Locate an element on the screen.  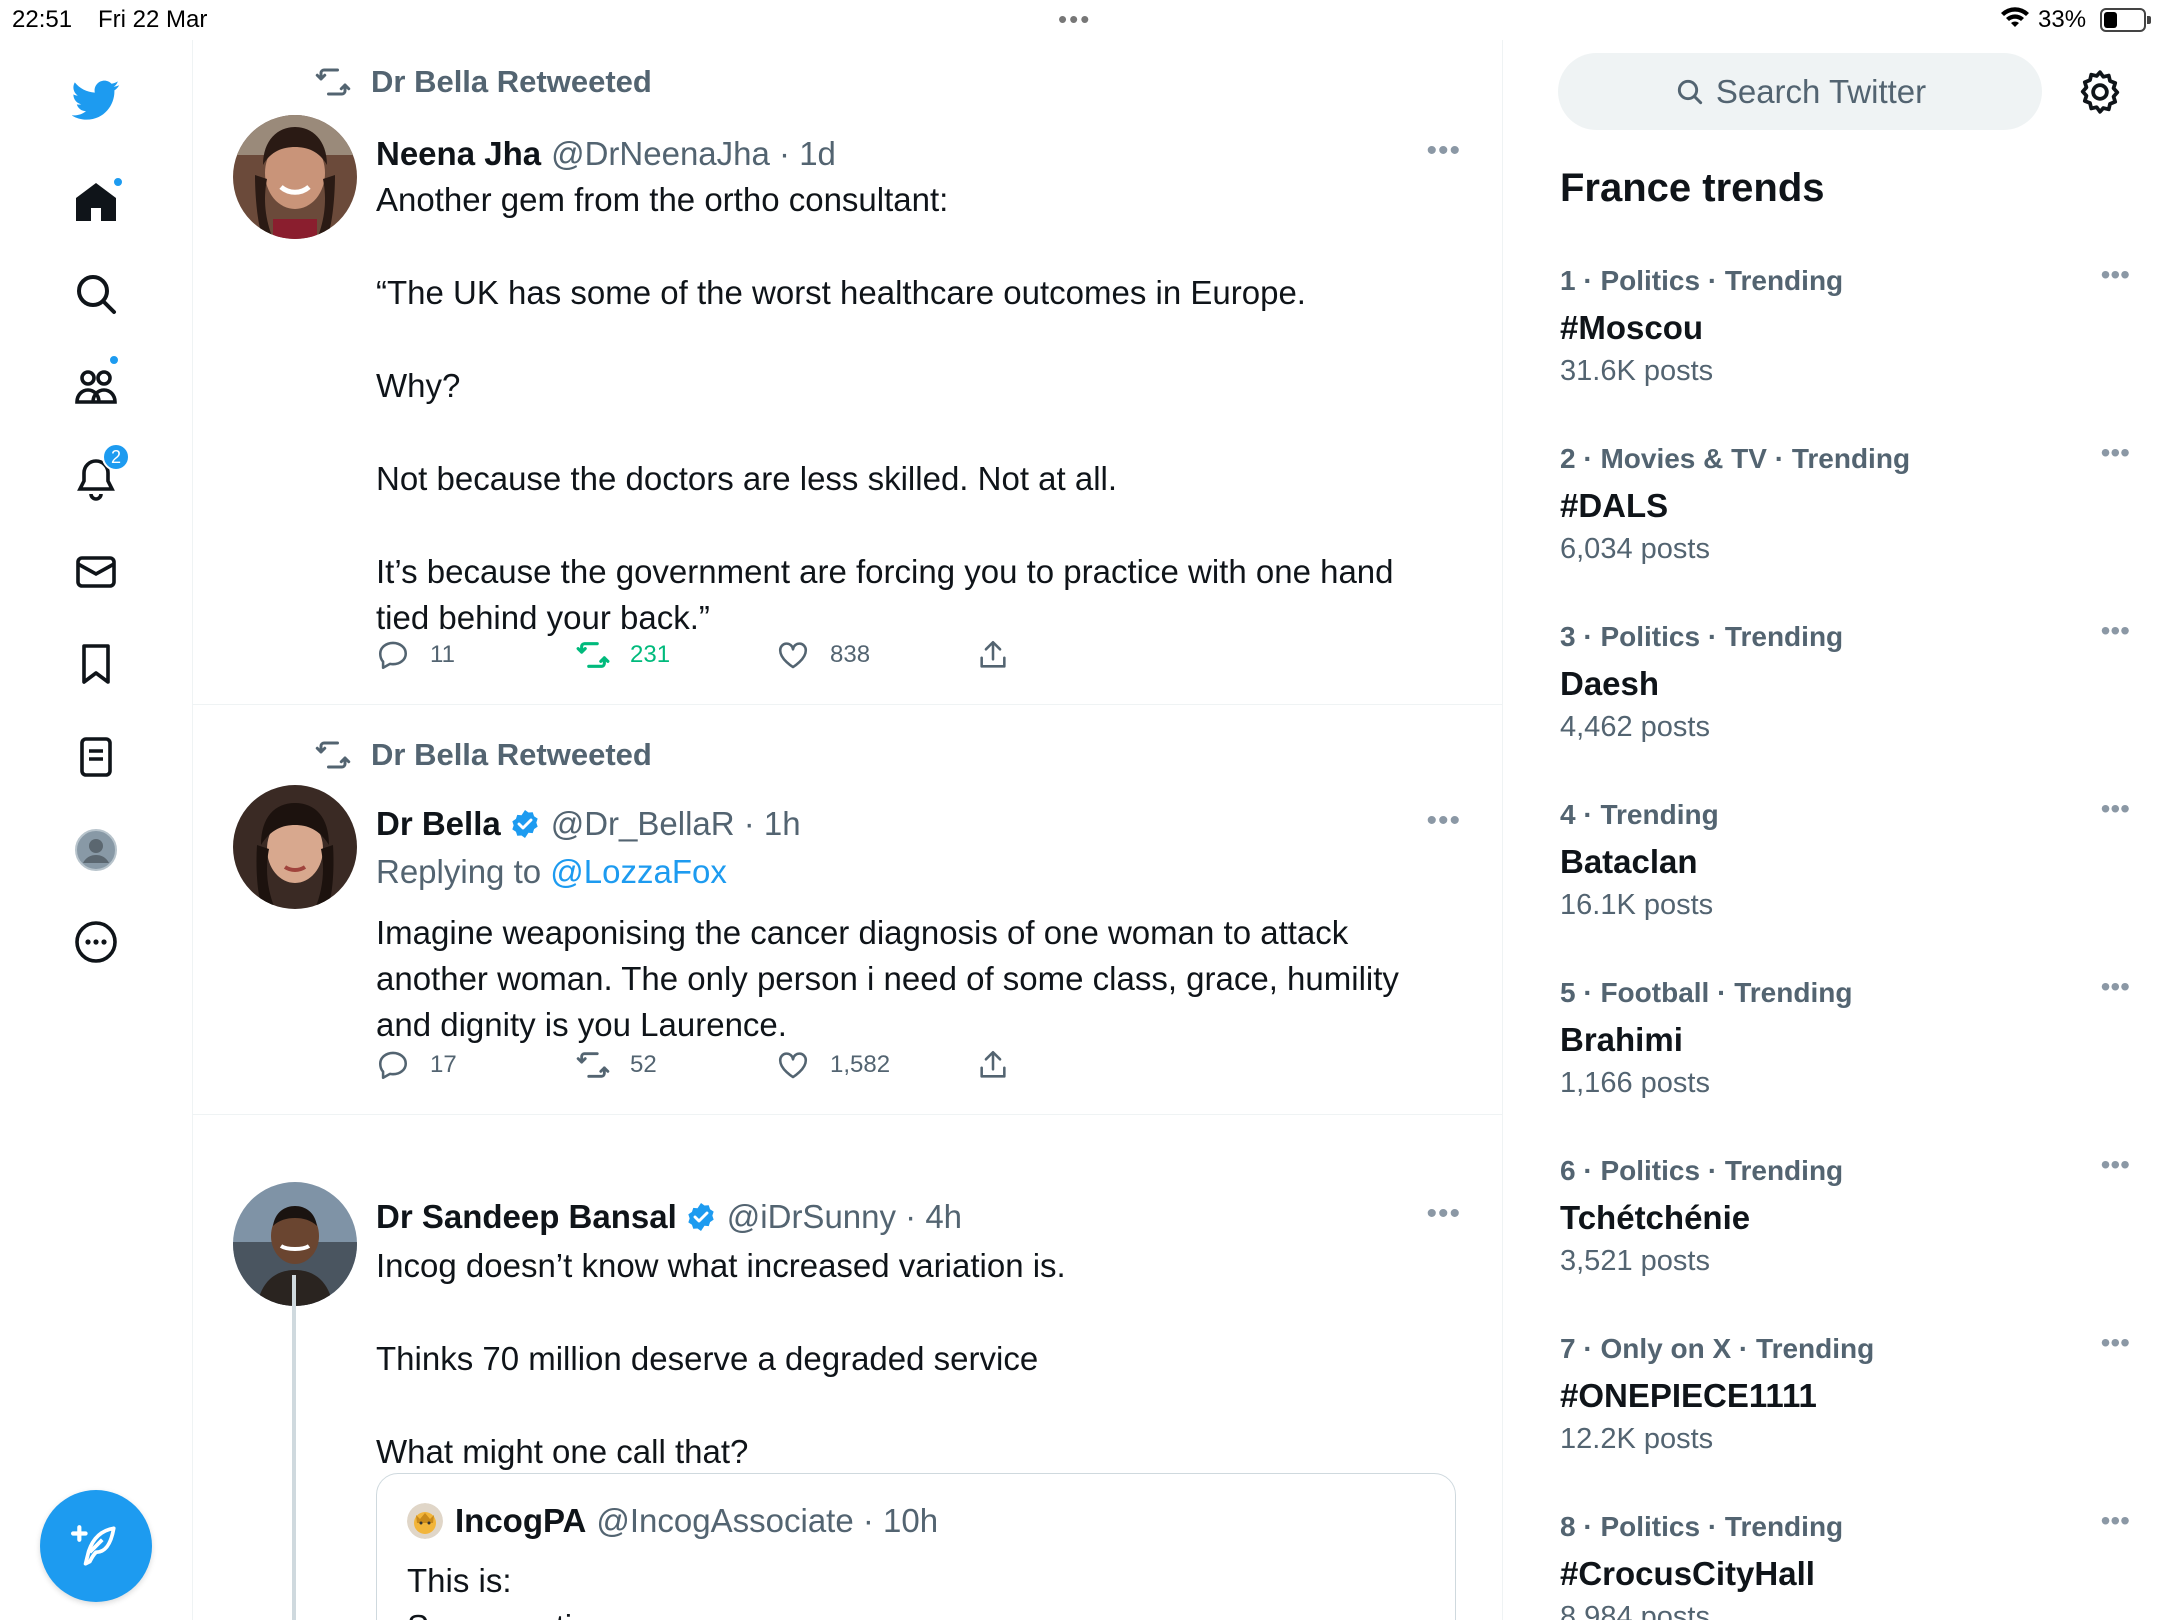
more-circle-icon is located at coordinates (96, 942).